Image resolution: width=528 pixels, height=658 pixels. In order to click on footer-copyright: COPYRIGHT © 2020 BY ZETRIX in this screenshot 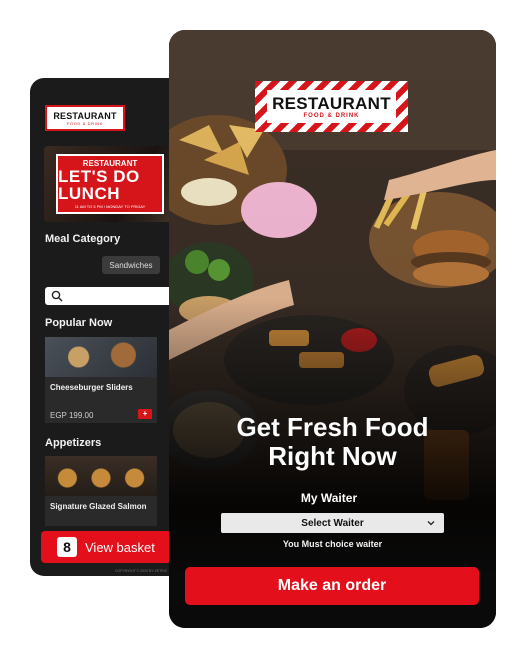, I will do `click(141, 571)`.